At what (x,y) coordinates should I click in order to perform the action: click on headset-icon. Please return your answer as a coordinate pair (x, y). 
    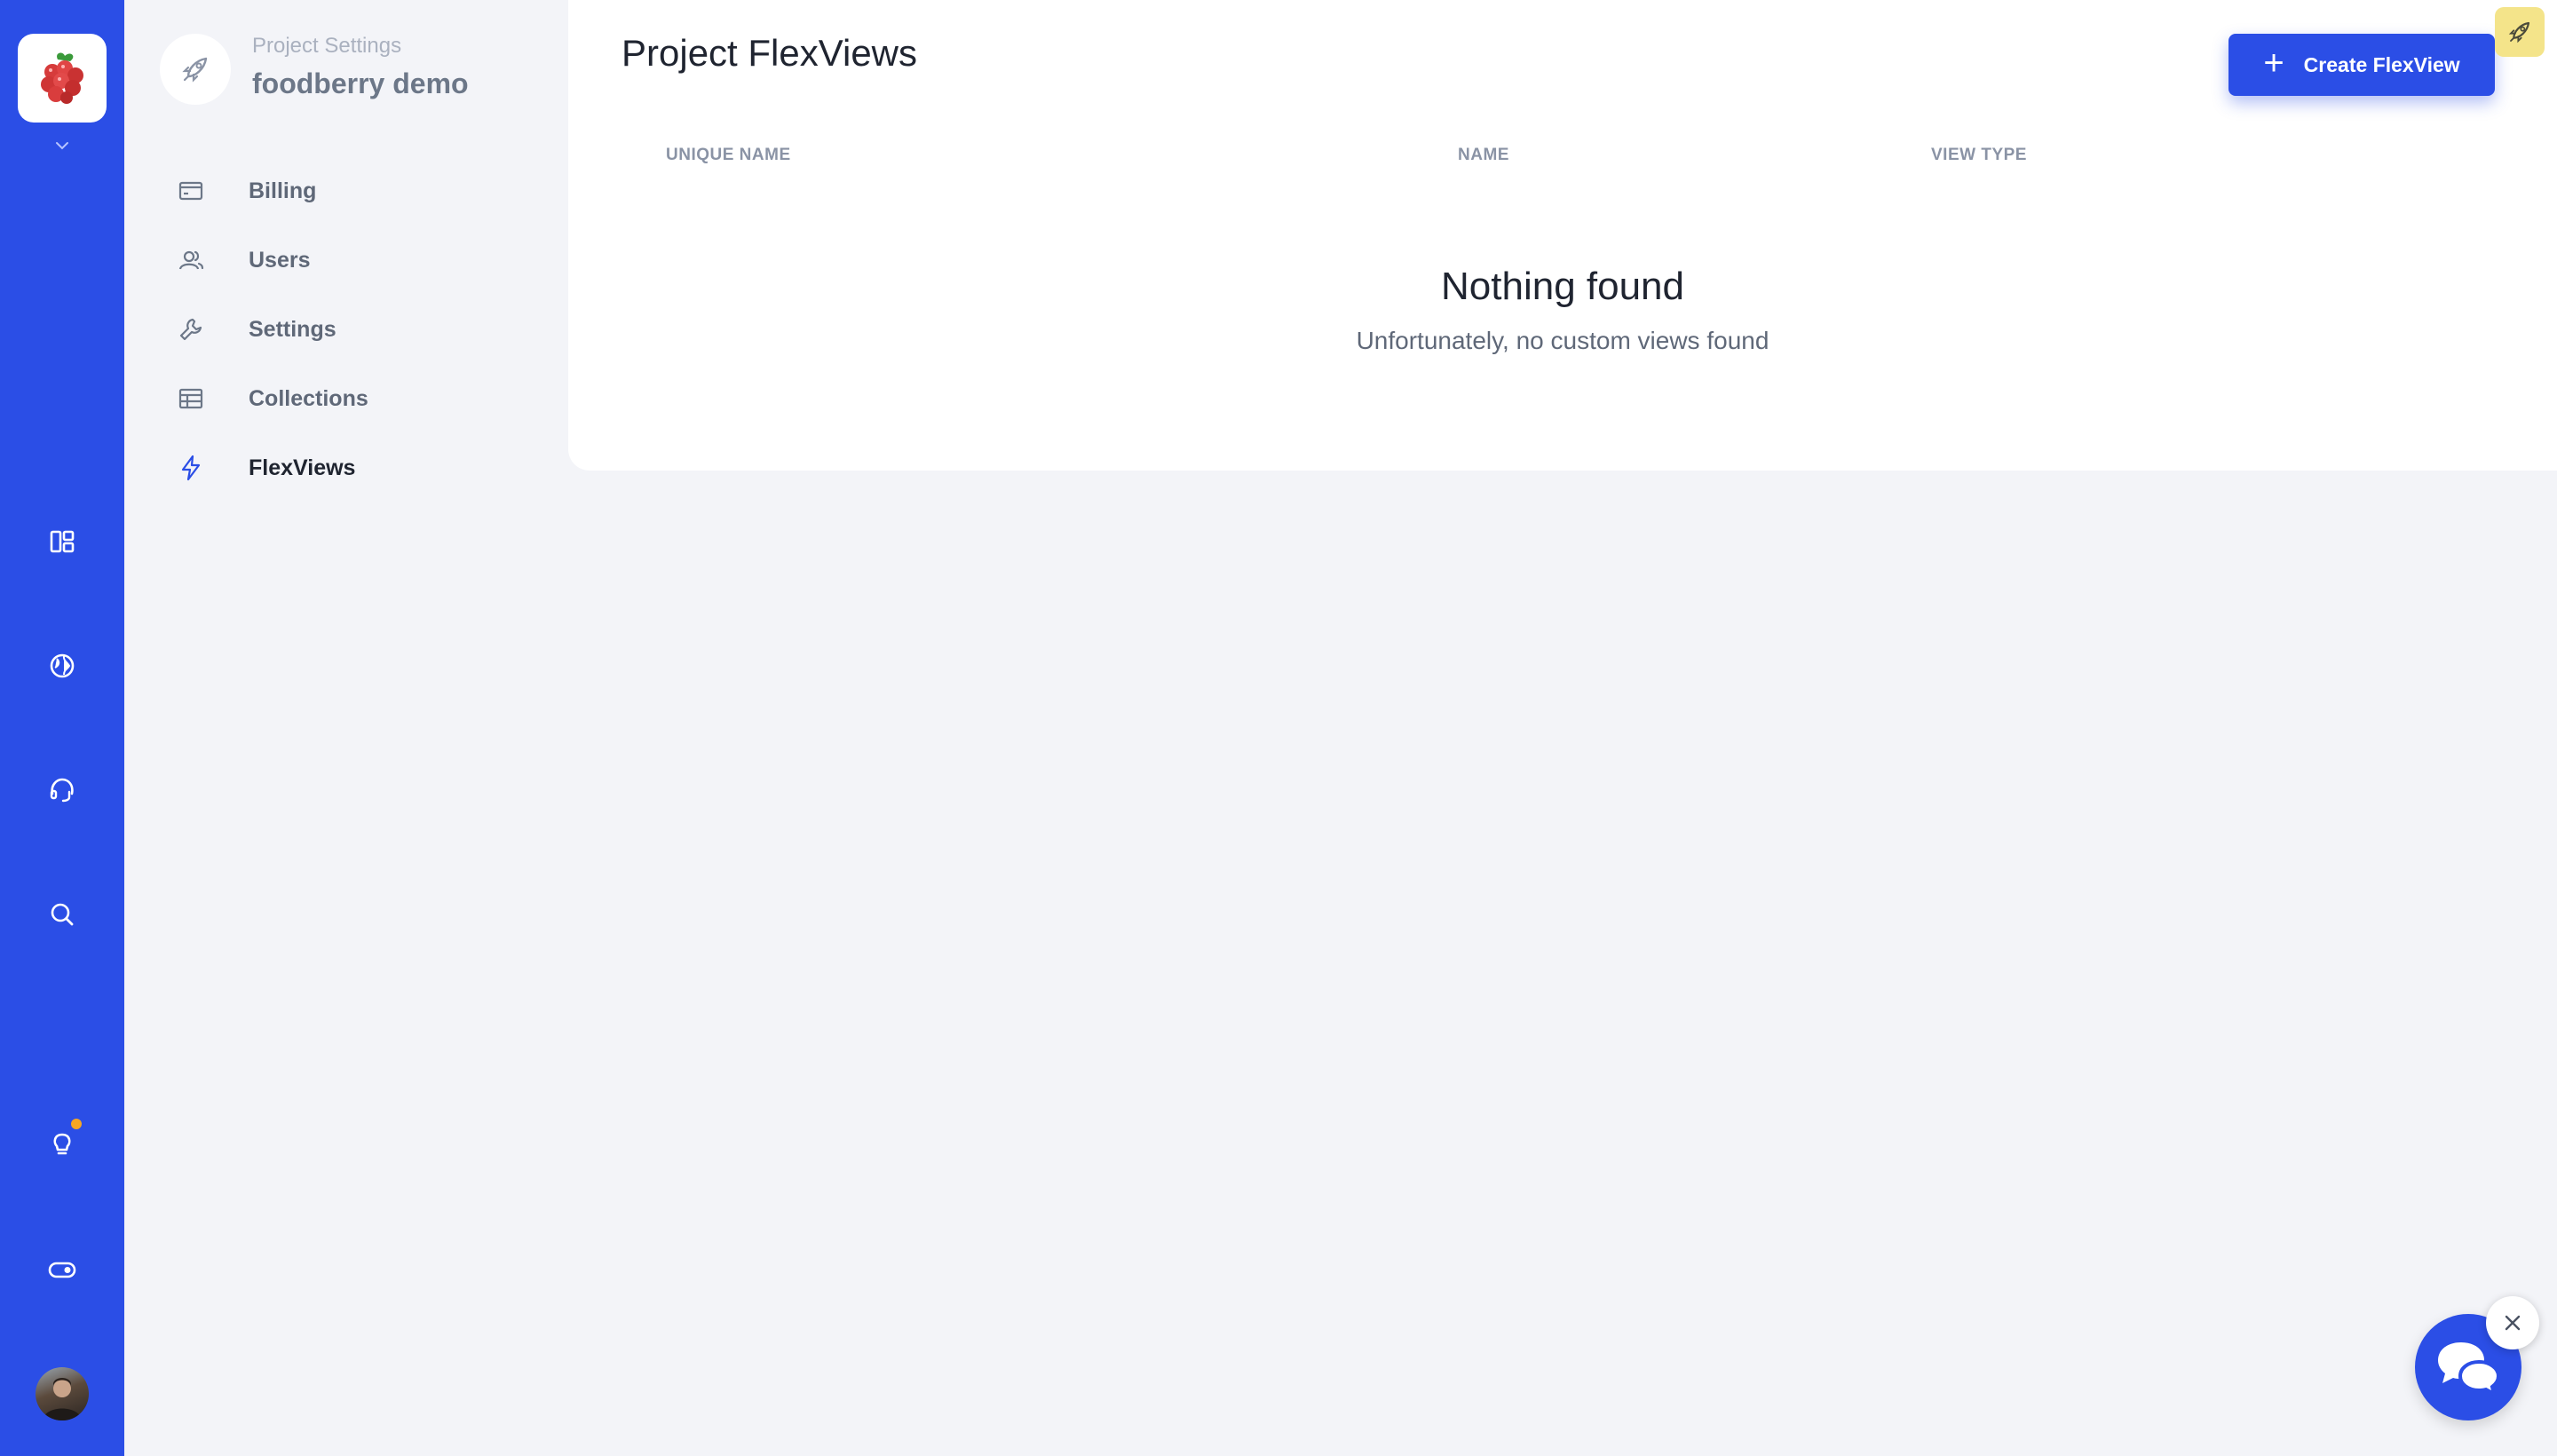
    Looking at the image, I should click on (62, 790).